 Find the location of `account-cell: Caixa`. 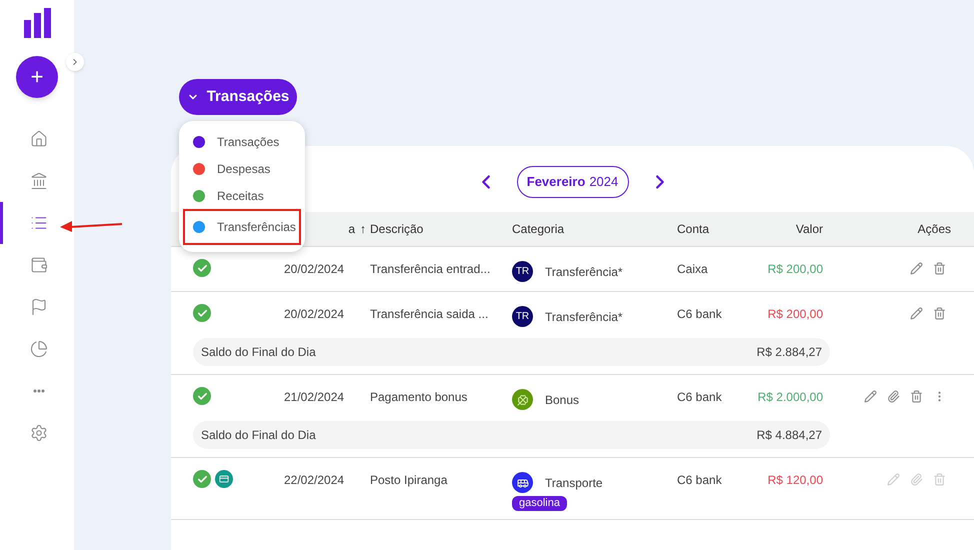

account-cell: Caixa is located at coordinates (692, 269).